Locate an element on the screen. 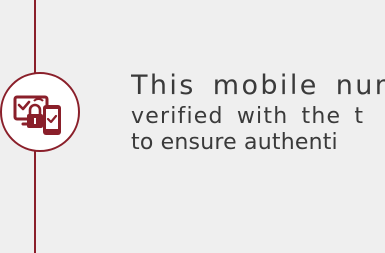 Image resolution: width=385 pixels, height=253 pixels. description-line-3: to ensure authenti is located at coordinates (234, 142).